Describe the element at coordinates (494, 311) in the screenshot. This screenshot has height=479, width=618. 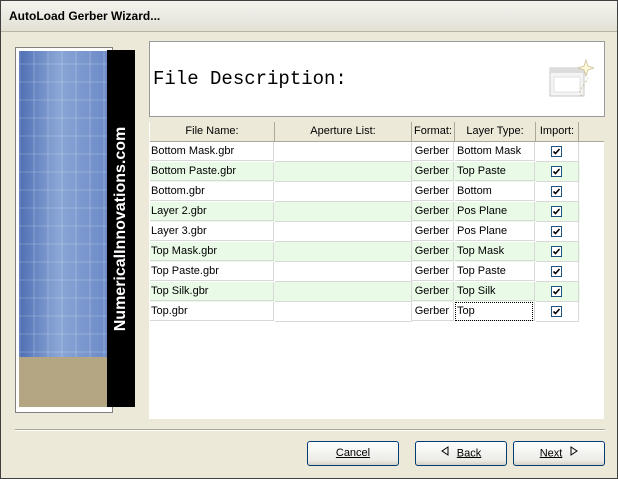
I see `focus-indicator` at that location.